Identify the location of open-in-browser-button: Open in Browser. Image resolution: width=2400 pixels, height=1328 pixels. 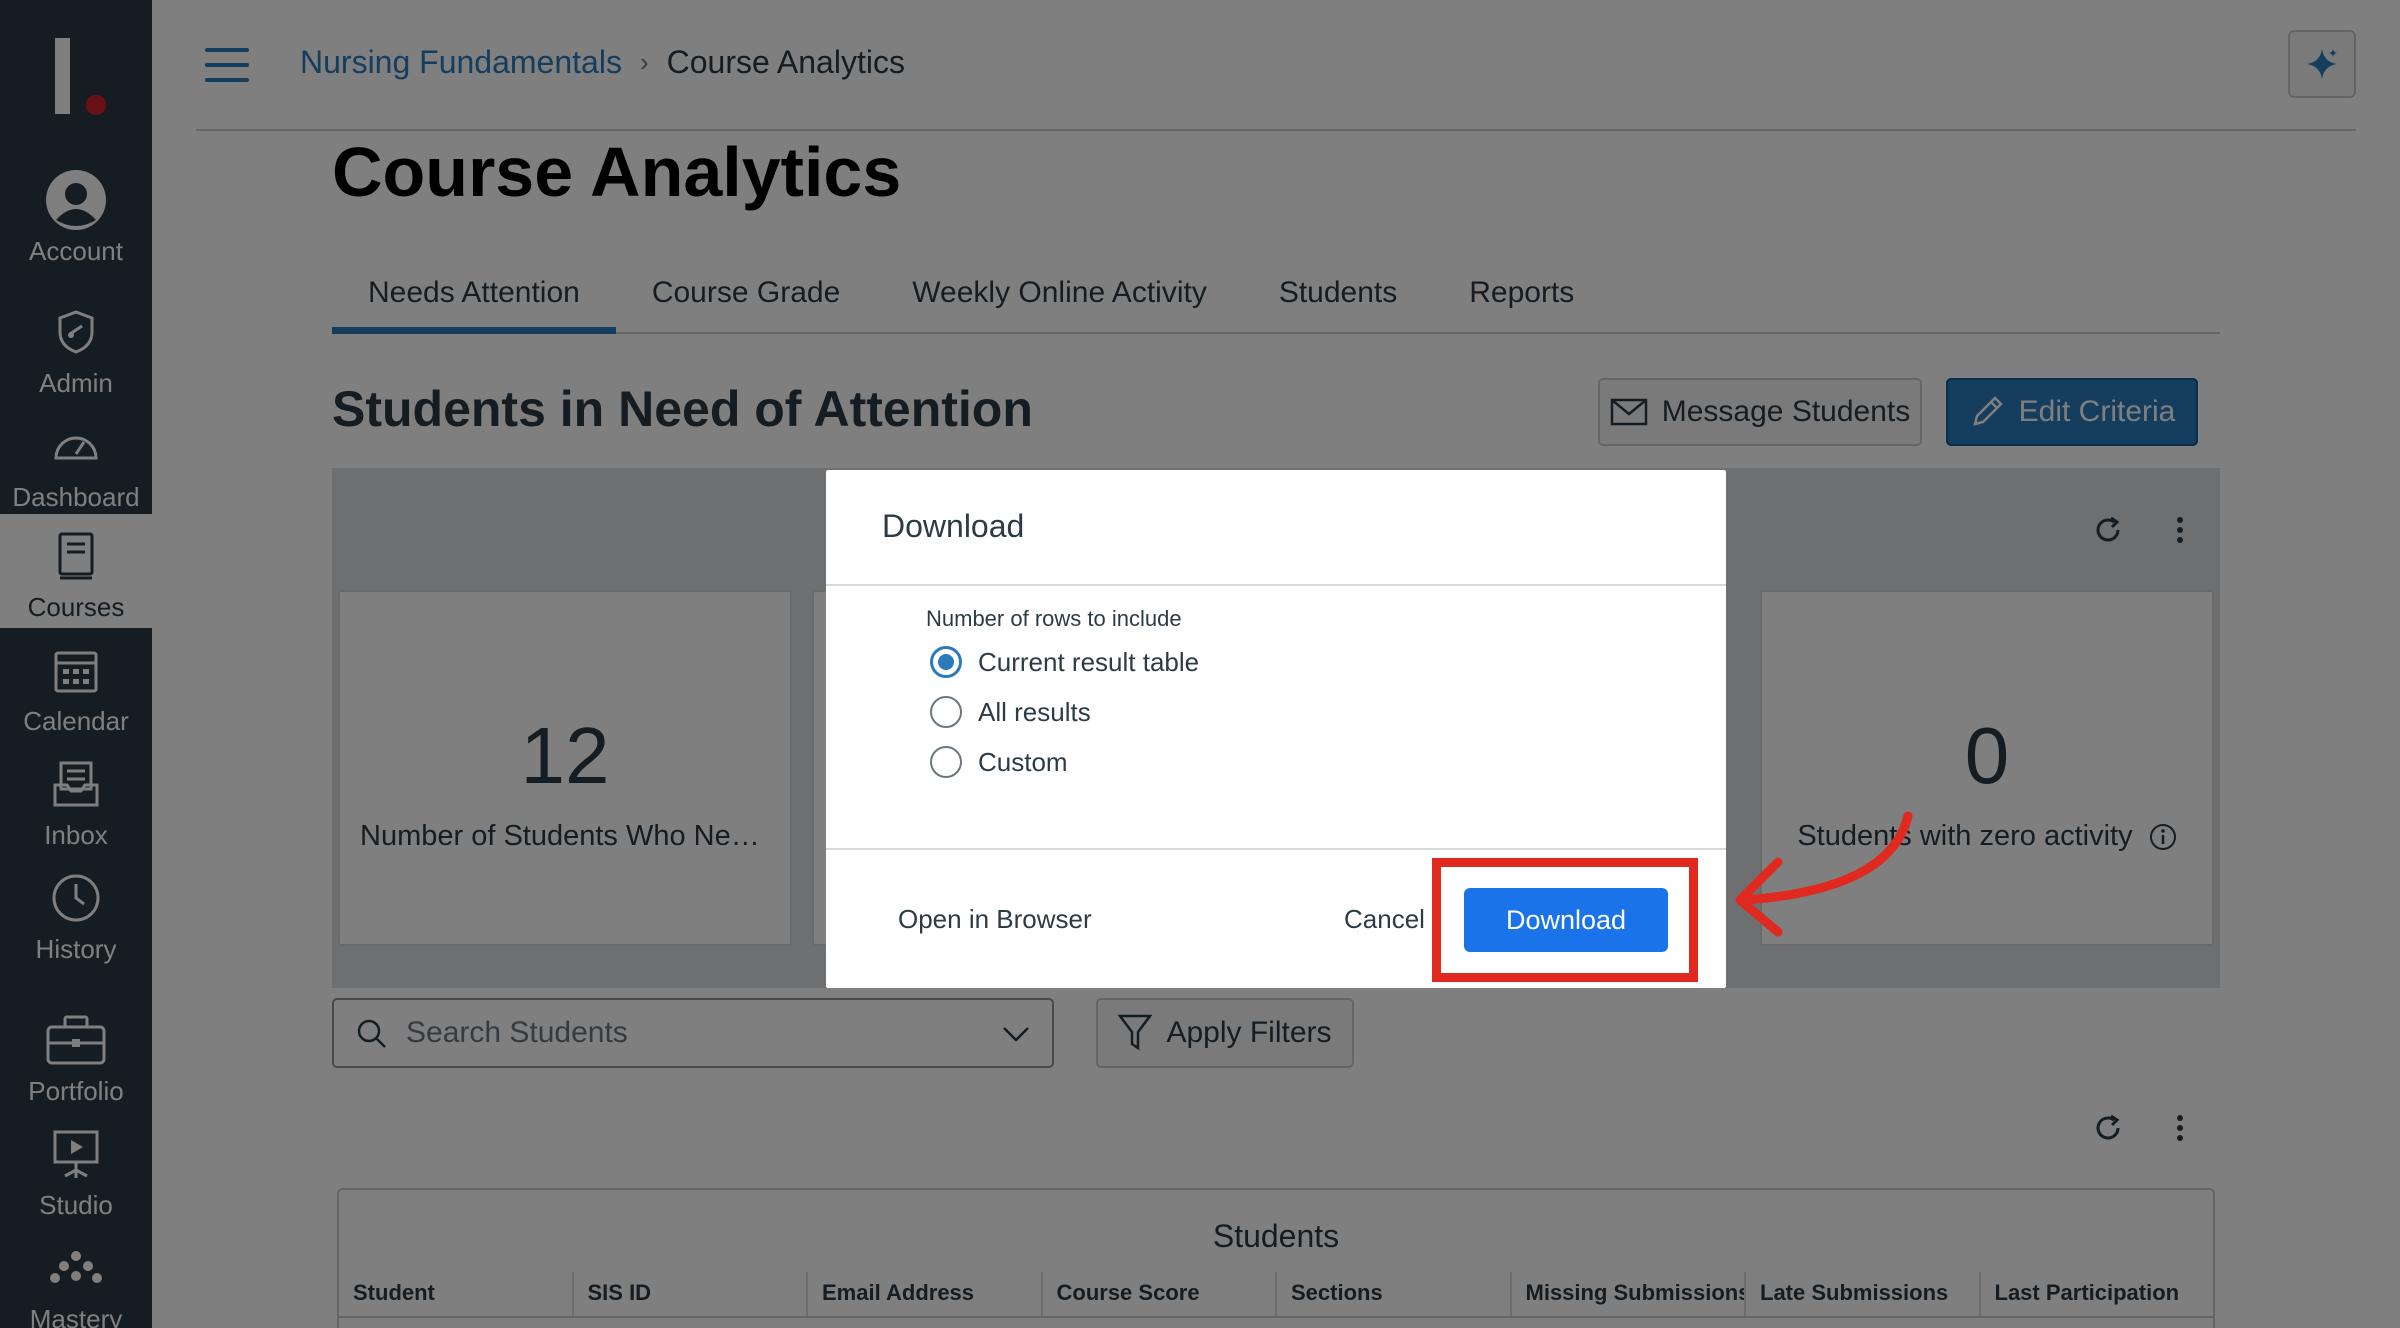
(995, 919).